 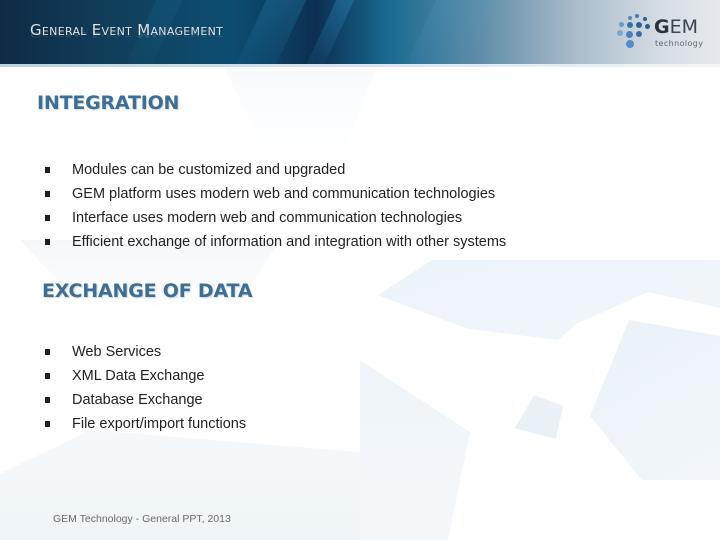 I want to click on list-item: File export/import functions, so click(x=245, y=424).